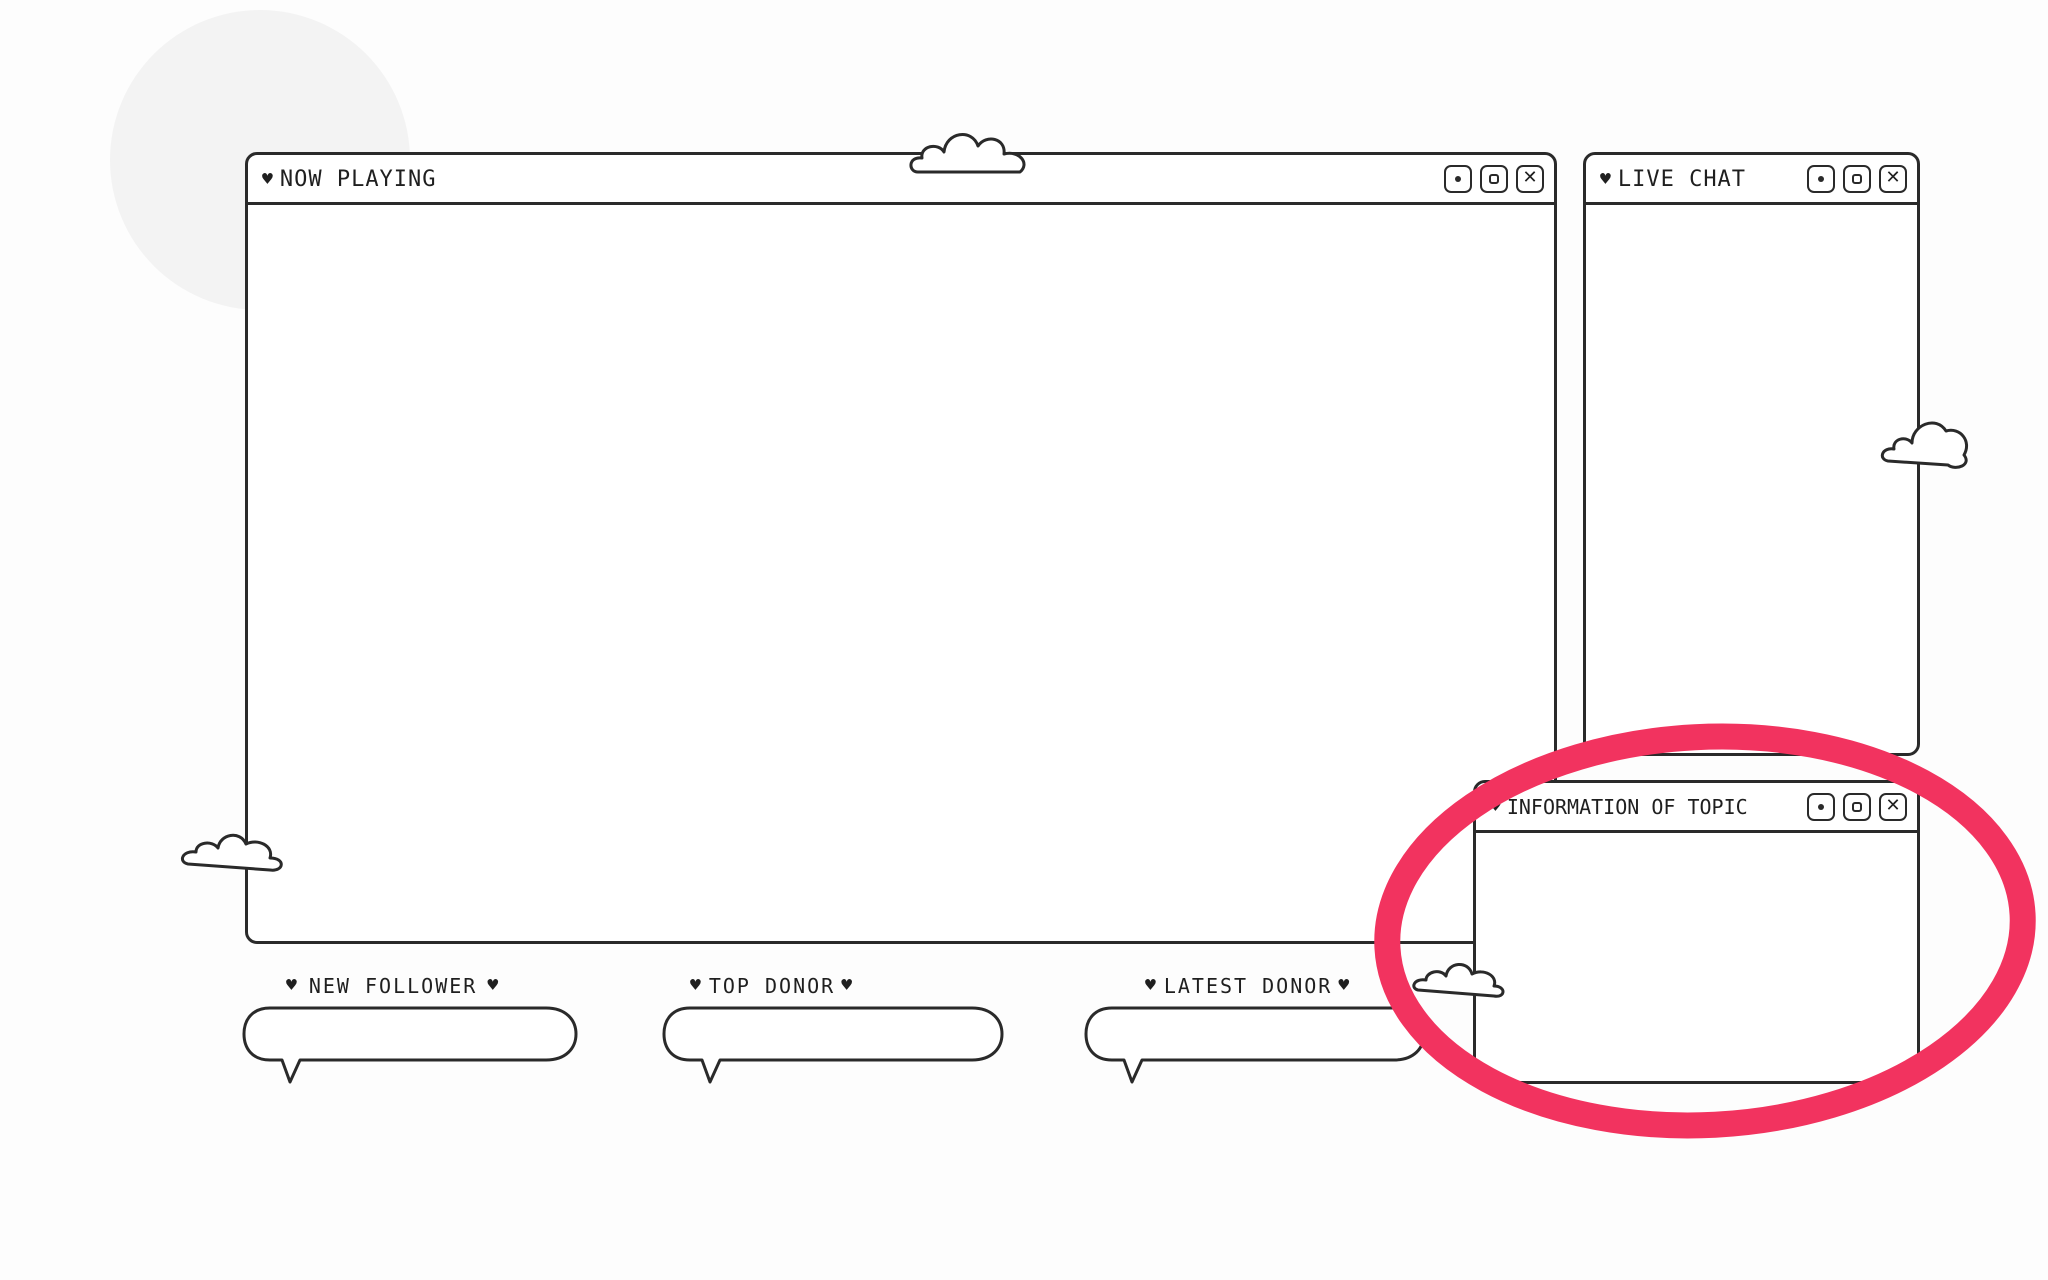 The width and height of the screenshot is (2048, 1280). I want to click on highlight-ring, so click(1705, 931).